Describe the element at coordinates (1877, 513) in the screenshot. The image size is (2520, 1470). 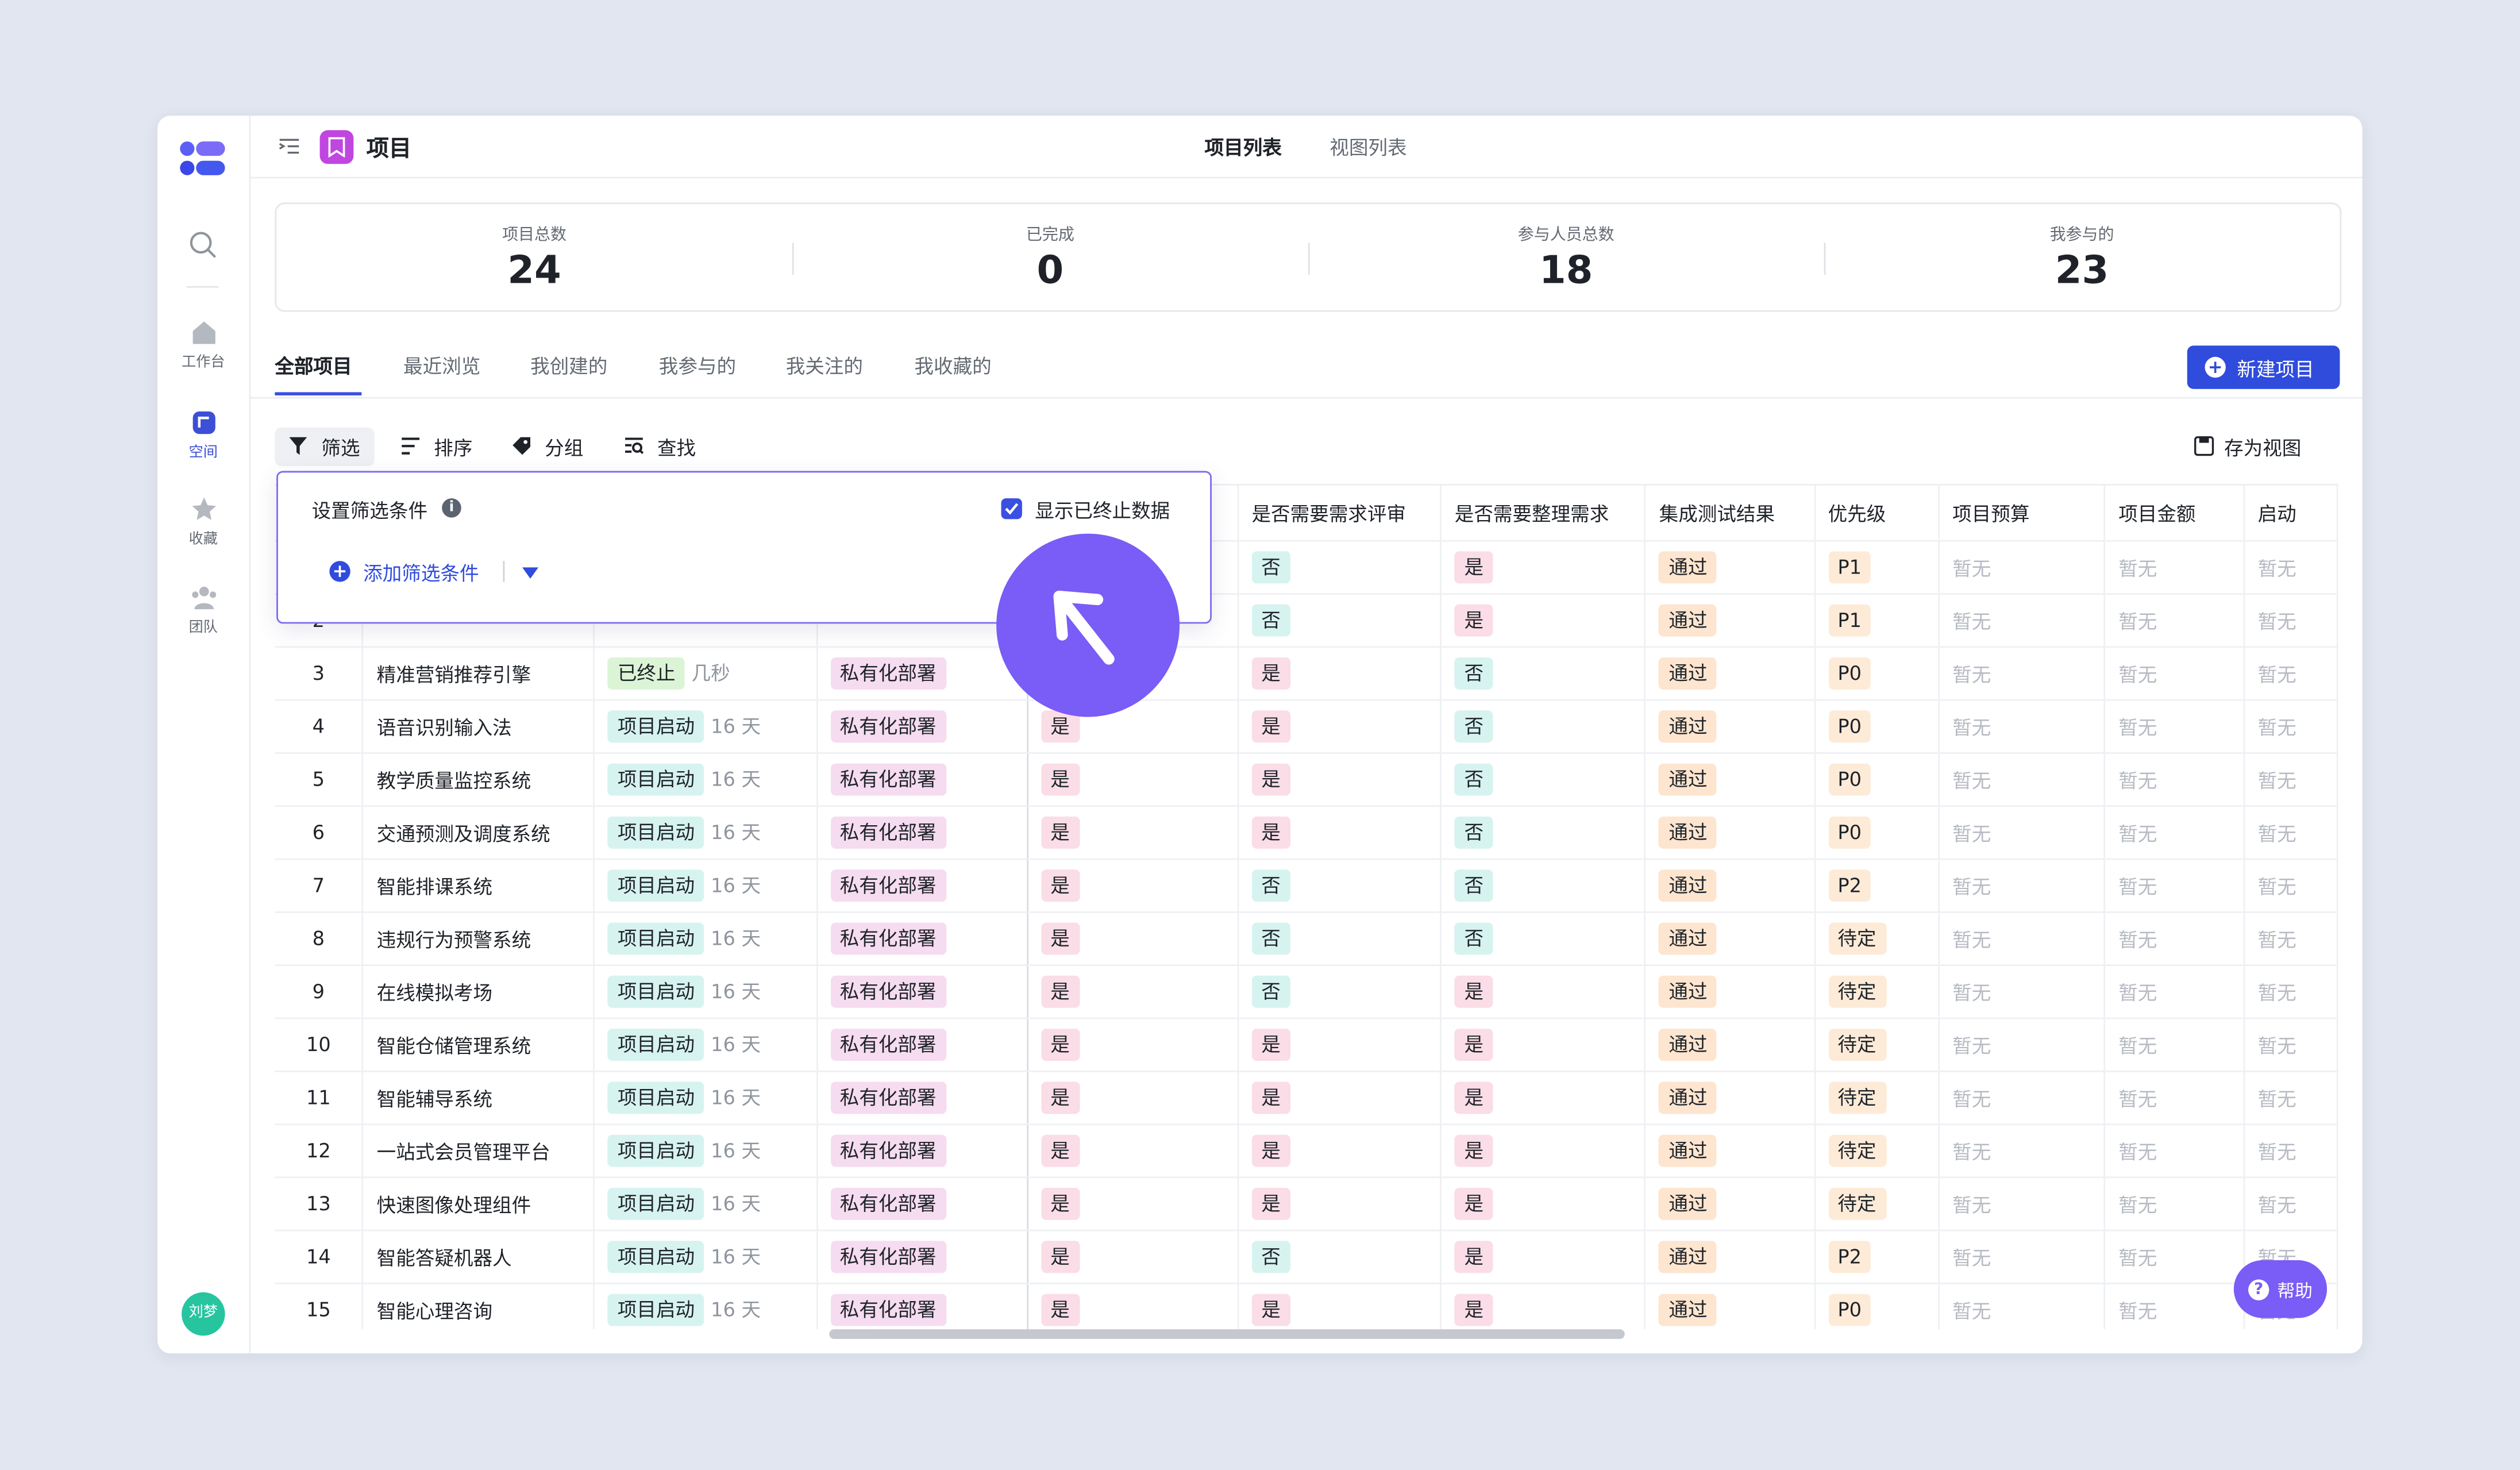
I see `column-header: 优先级` at that location.